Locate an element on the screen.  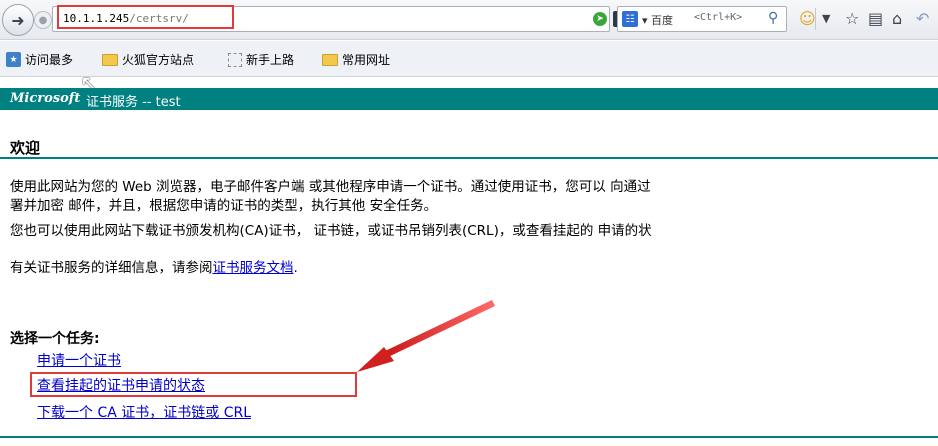
arrow-shaft is located at coordinates (439, 329).